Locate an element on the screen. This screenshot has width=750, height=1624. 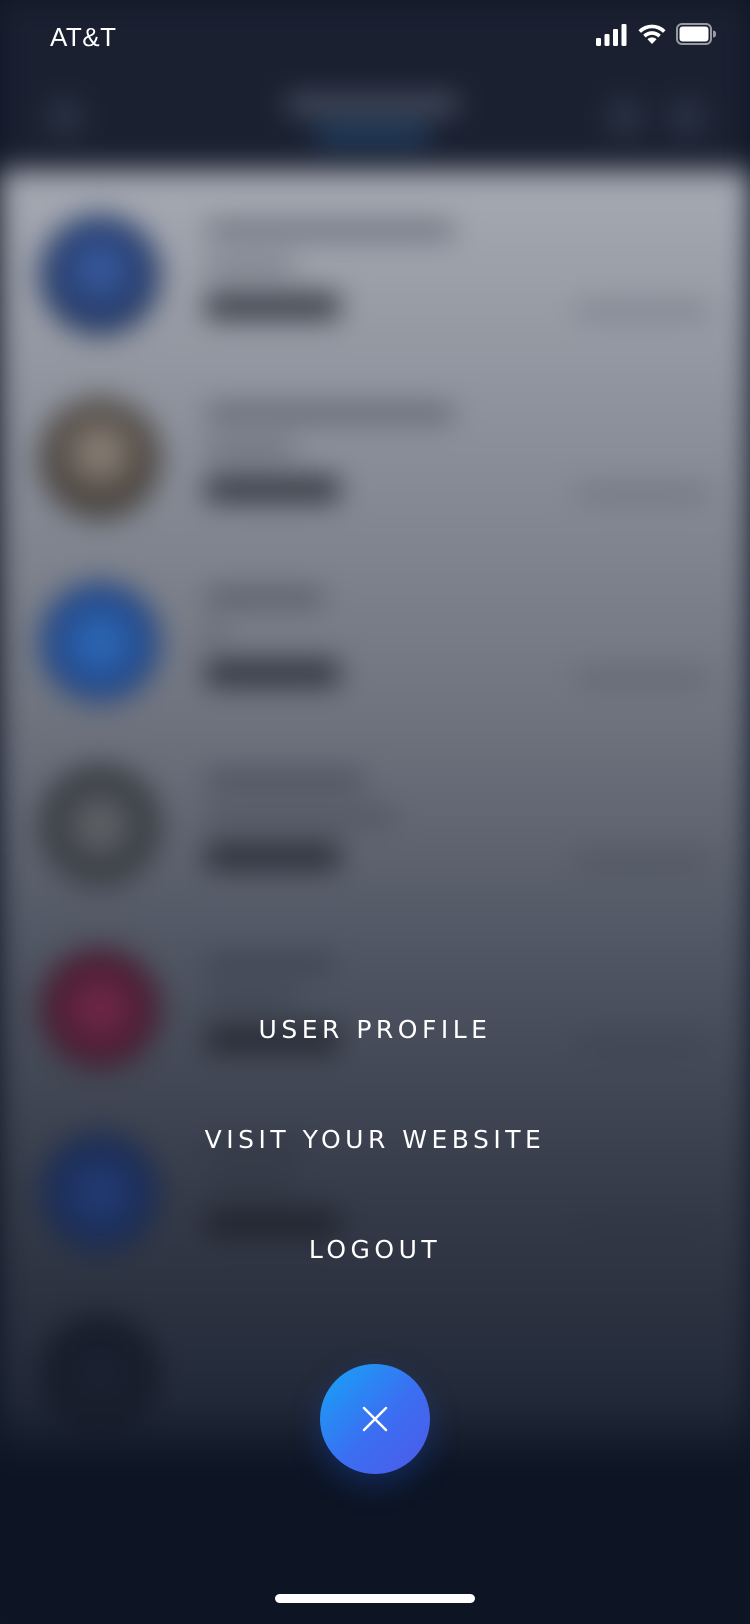
status-bar: AT&T is located at coordinates (375, 40).